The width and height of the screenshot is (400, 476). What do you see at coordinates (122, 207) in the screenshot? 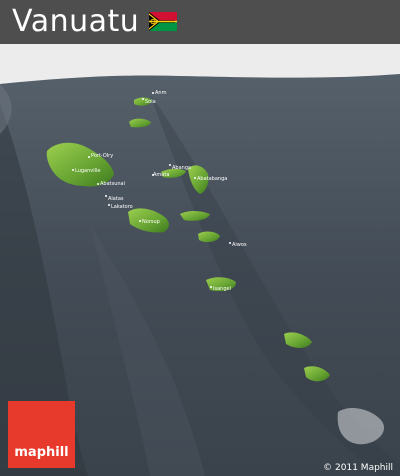
I see `place-label: Lakatoro` at bounding box center [122, 207].